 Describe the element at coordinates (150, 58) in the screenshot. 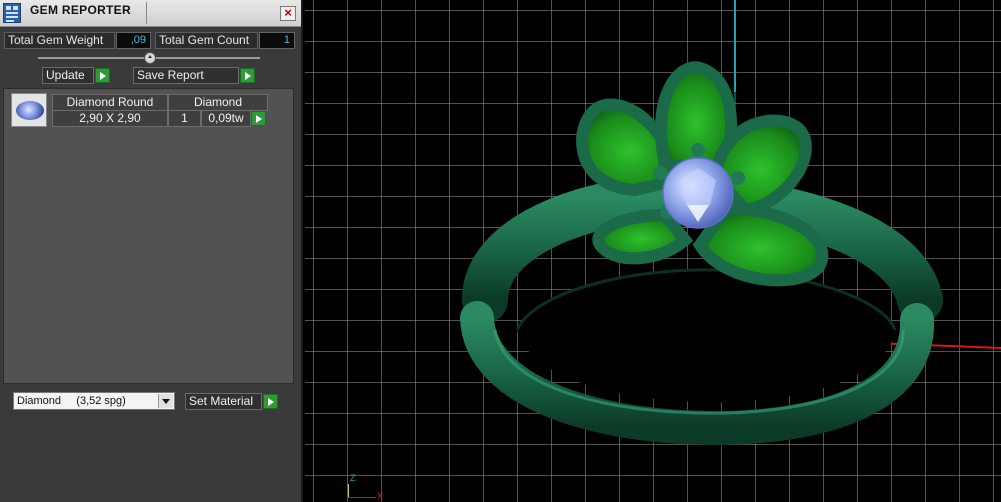

I see `panel-splitter-handle` at that location.